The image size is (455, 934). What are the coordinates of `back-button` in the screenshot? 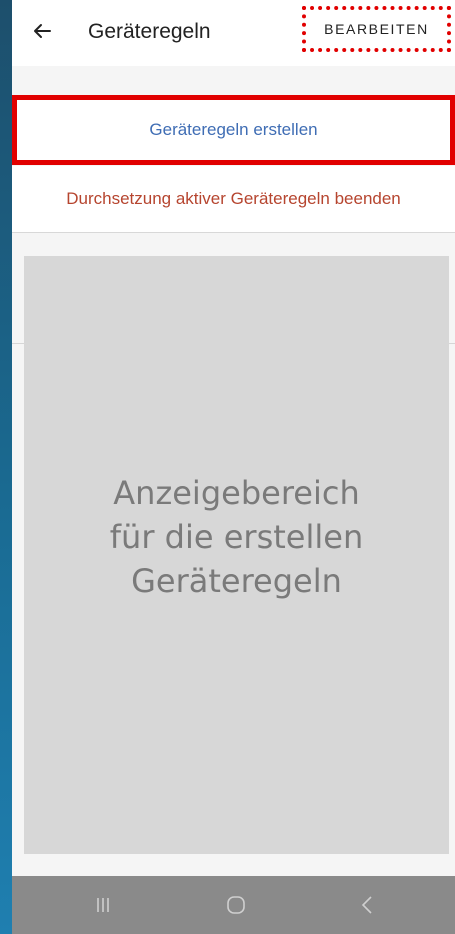 It's located at (42, 31).